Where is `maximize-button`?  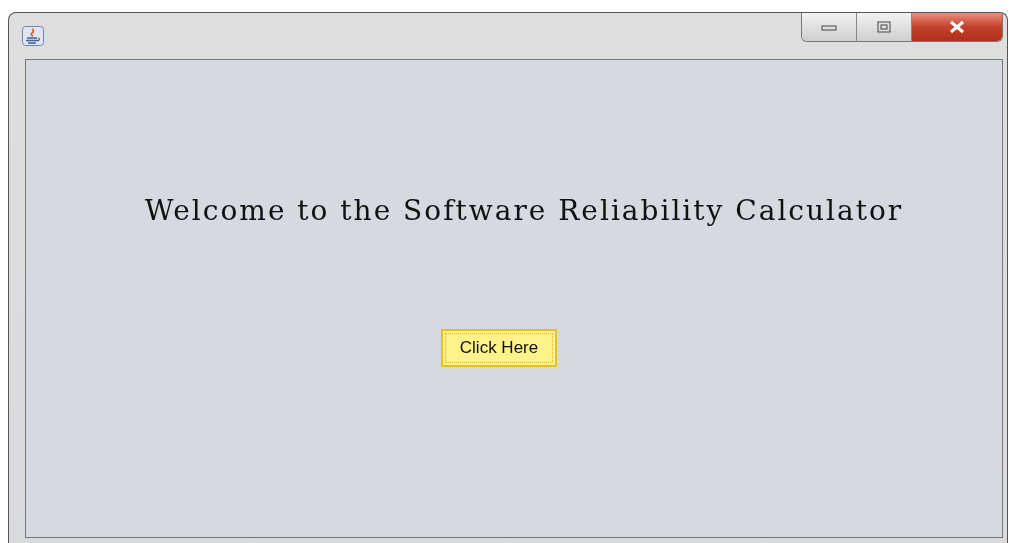 maximize-button is located at coordinates (884, 27).